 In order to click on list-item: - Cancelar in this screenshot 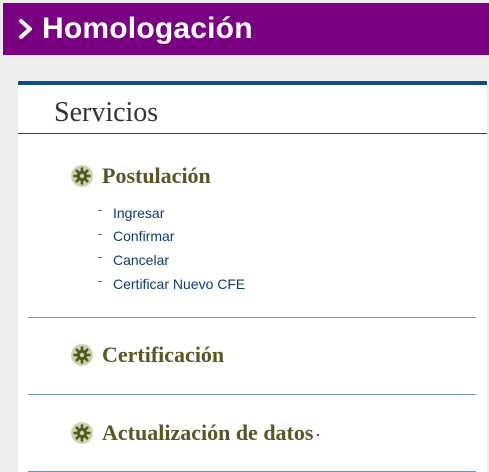, I will do `click(171, 260)`.